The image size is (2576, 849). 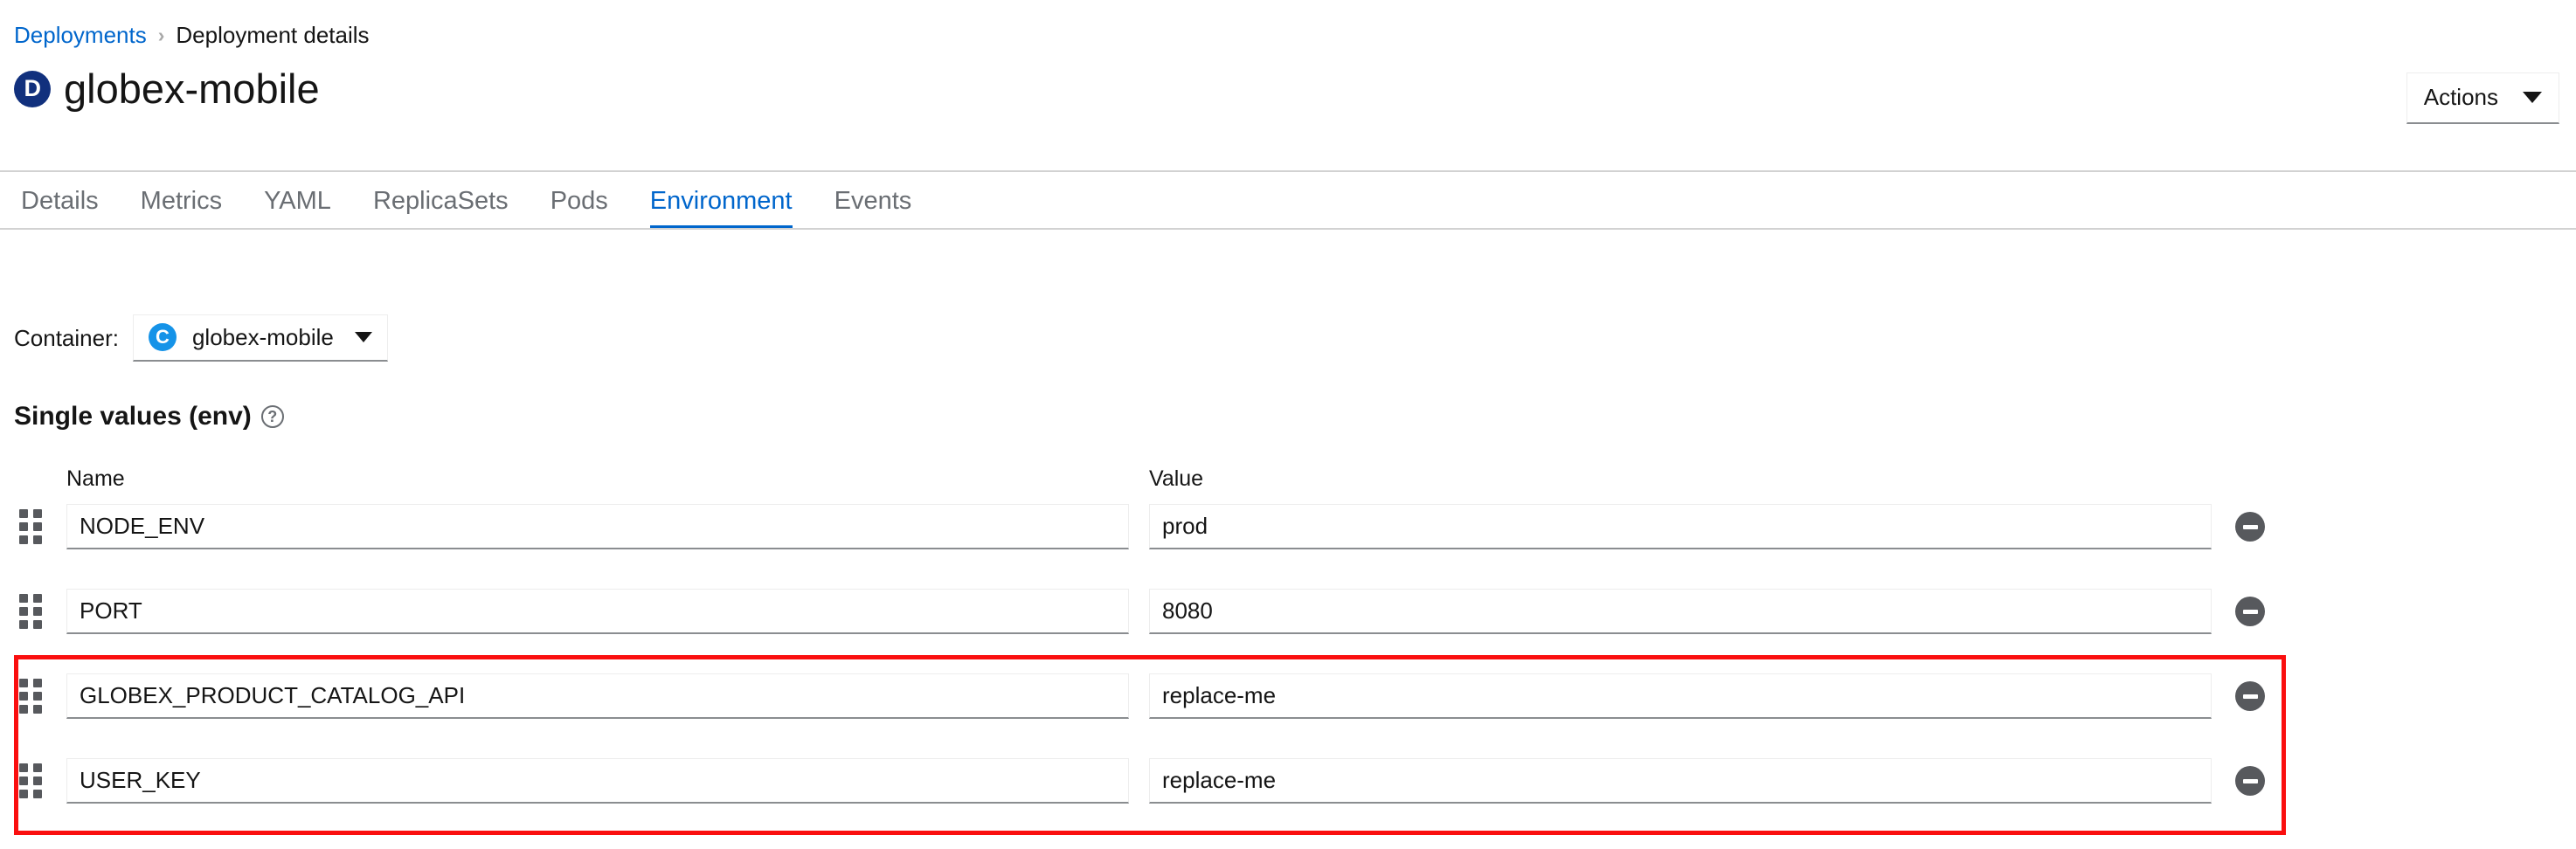 I want to click on tab-label: ReplicaSets, so click(x=440, y=200).